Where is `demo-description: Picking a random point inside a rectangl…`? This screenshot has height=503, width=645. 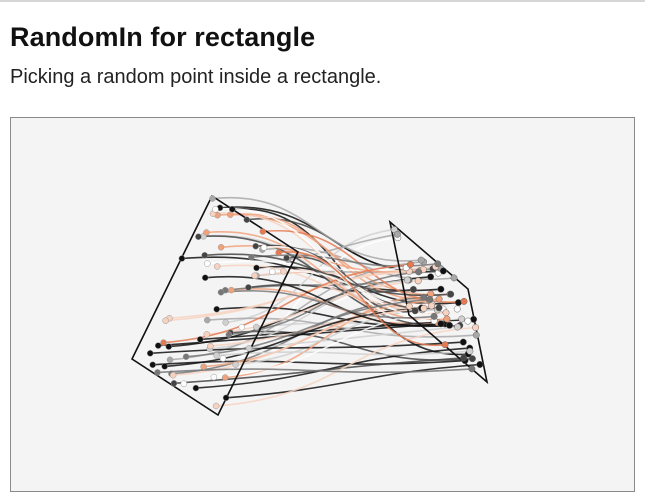
demo-description: Picking a random point inside a rectangl… is located at coordinates (196, 77).